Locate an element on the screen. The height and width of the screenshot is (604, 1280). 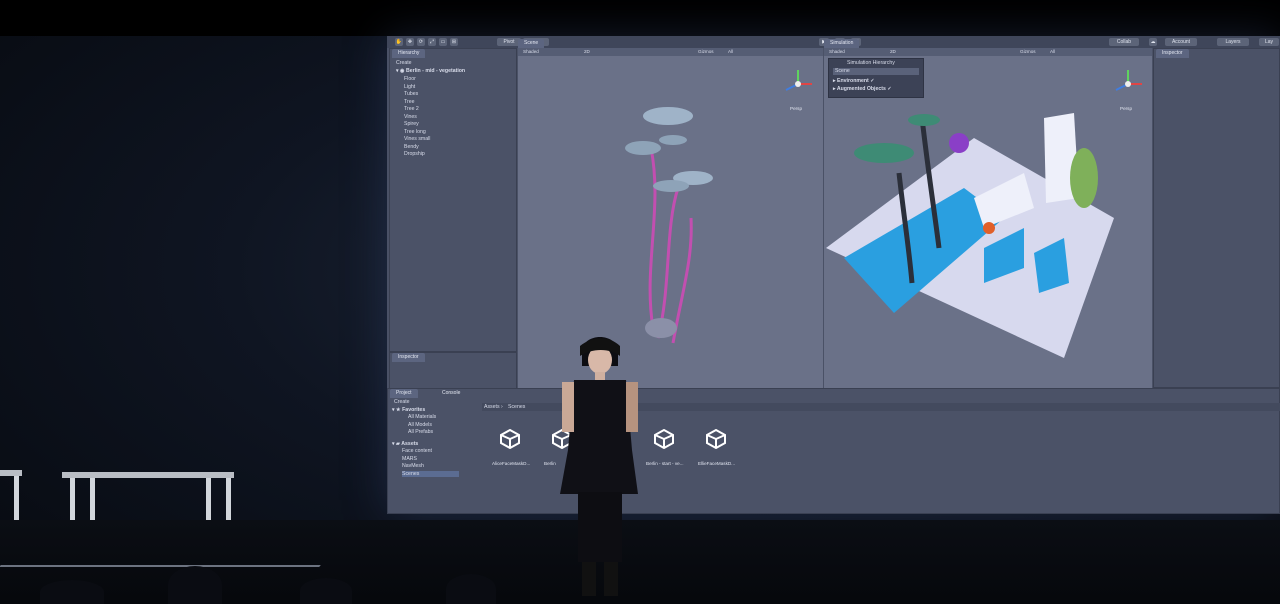
scene-view-toolbar: Shaded 2D Gizmos All is located at coordinates (670, 52).